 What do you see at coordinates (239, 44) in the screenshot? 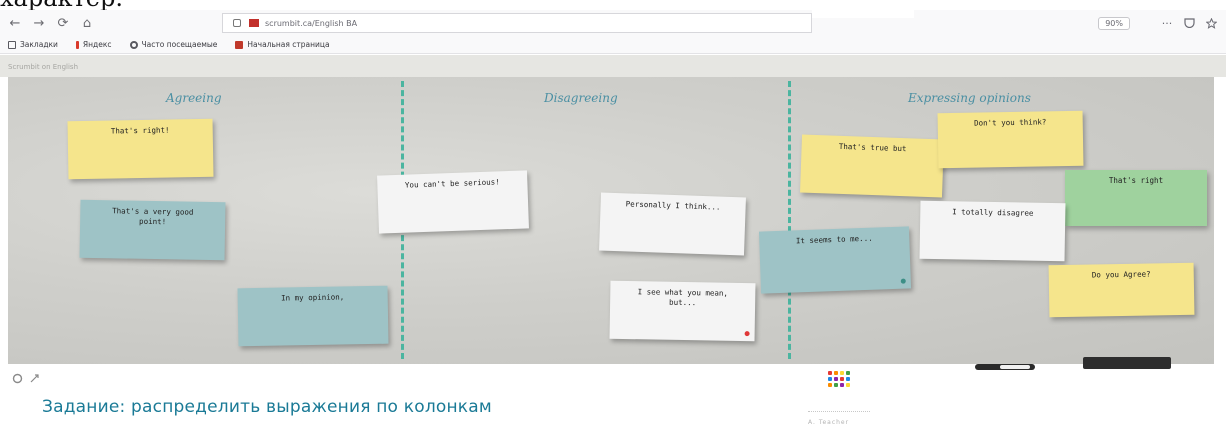
I see `start-page-icon` at bounding box center [239, 44].